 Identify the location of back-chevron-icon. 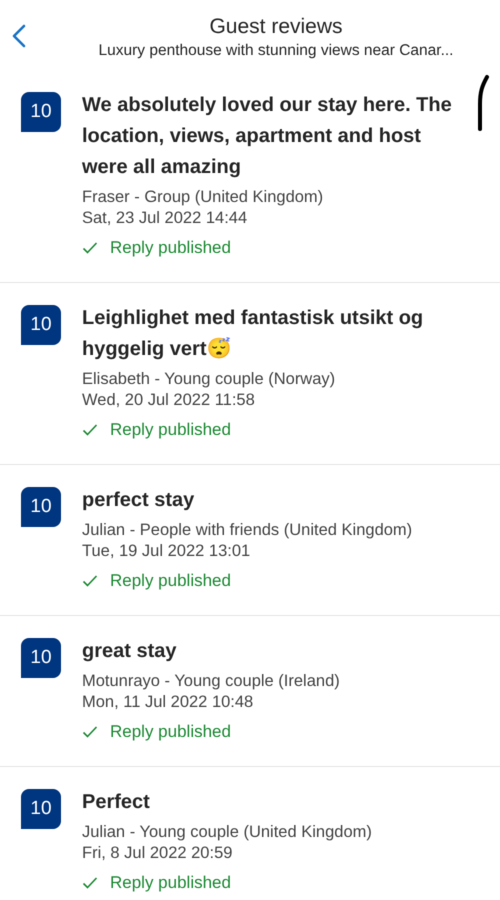
(19, 36).